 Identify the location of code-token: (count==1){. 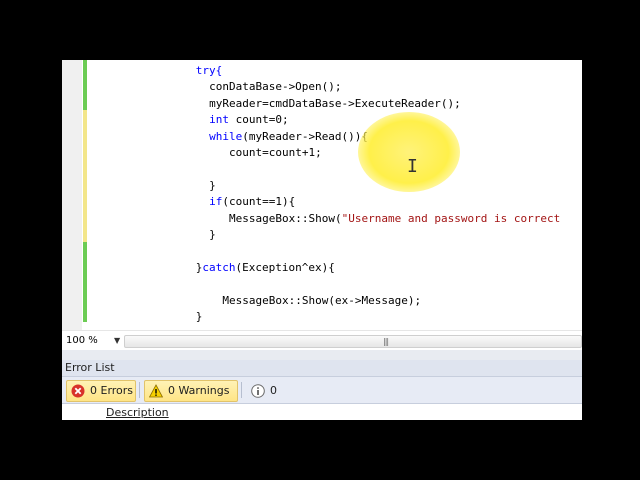
(259, 202).